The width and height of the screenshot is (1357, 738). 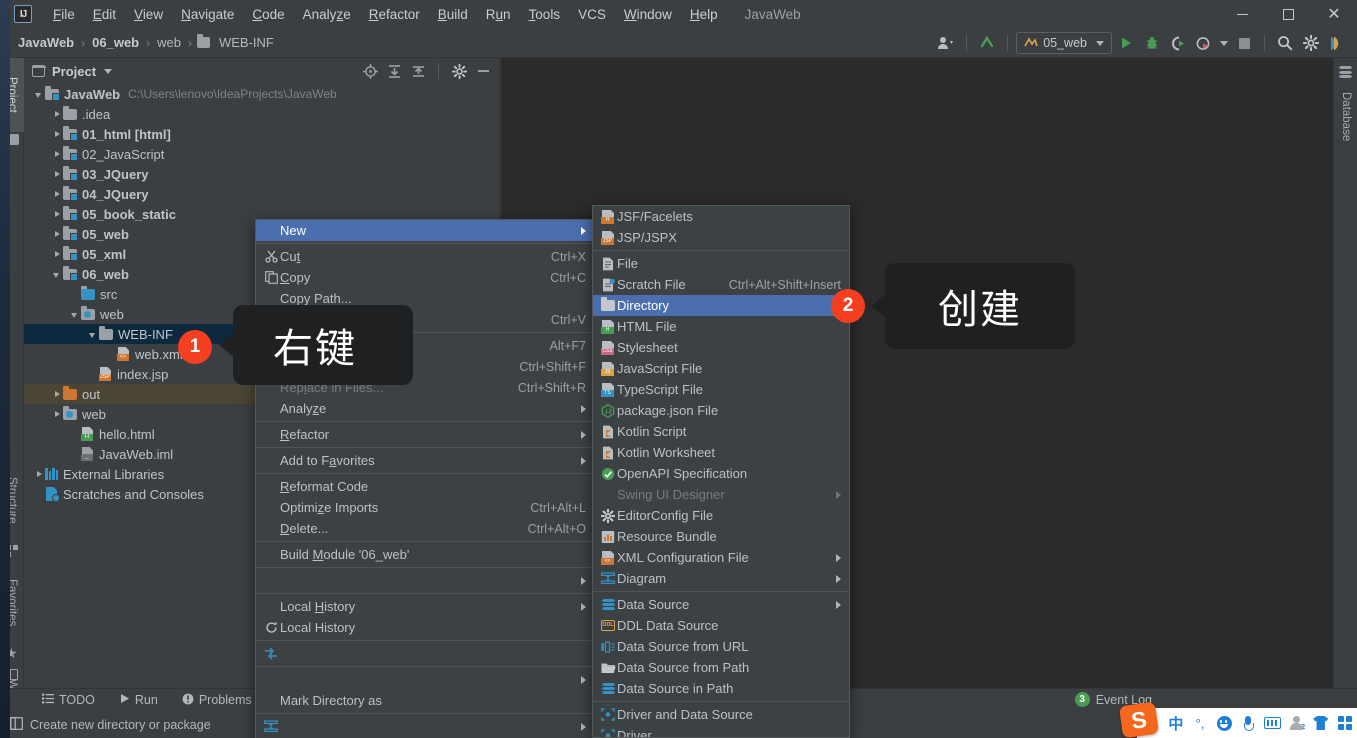 What do you see at coordinates (987, 43) in the screenshot?
I see `update-project-icon` at bounding box center [987, 43].